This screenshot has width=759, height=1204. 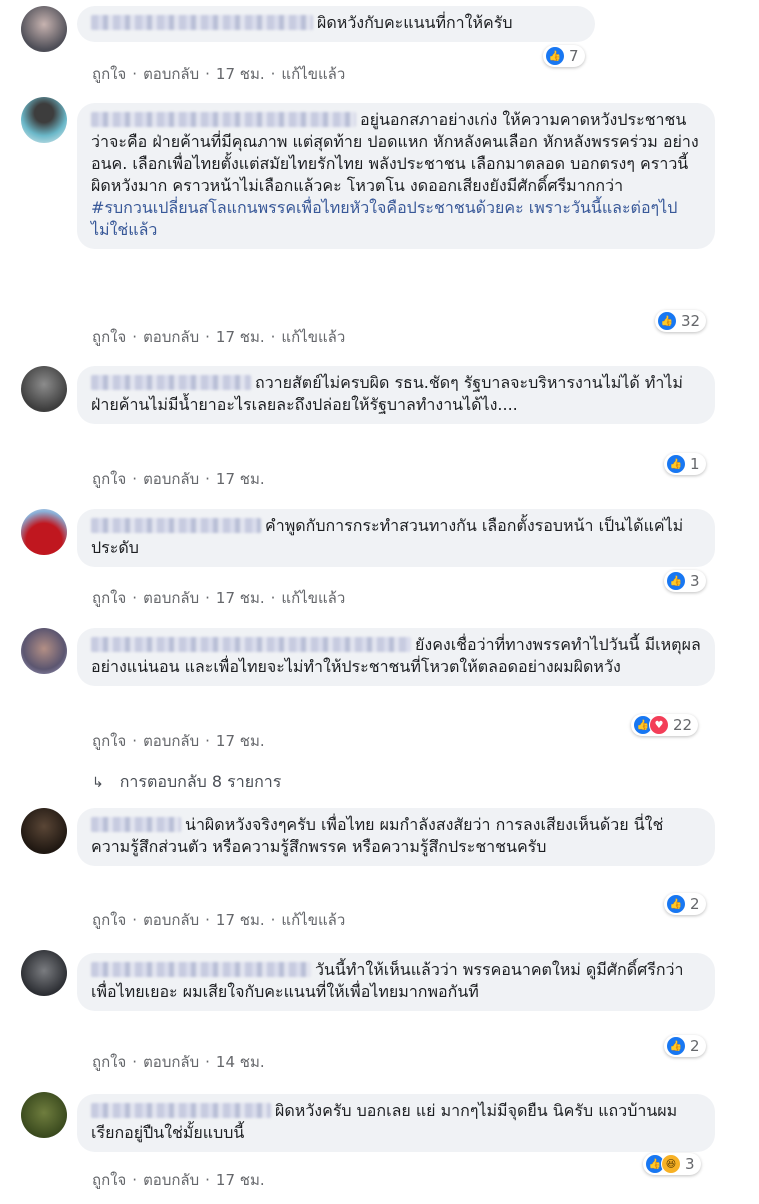 I want to click on comment-bubble: ผิดหวังกับคะแนนที่กาให้ครับ, so click(x=336, y=24).